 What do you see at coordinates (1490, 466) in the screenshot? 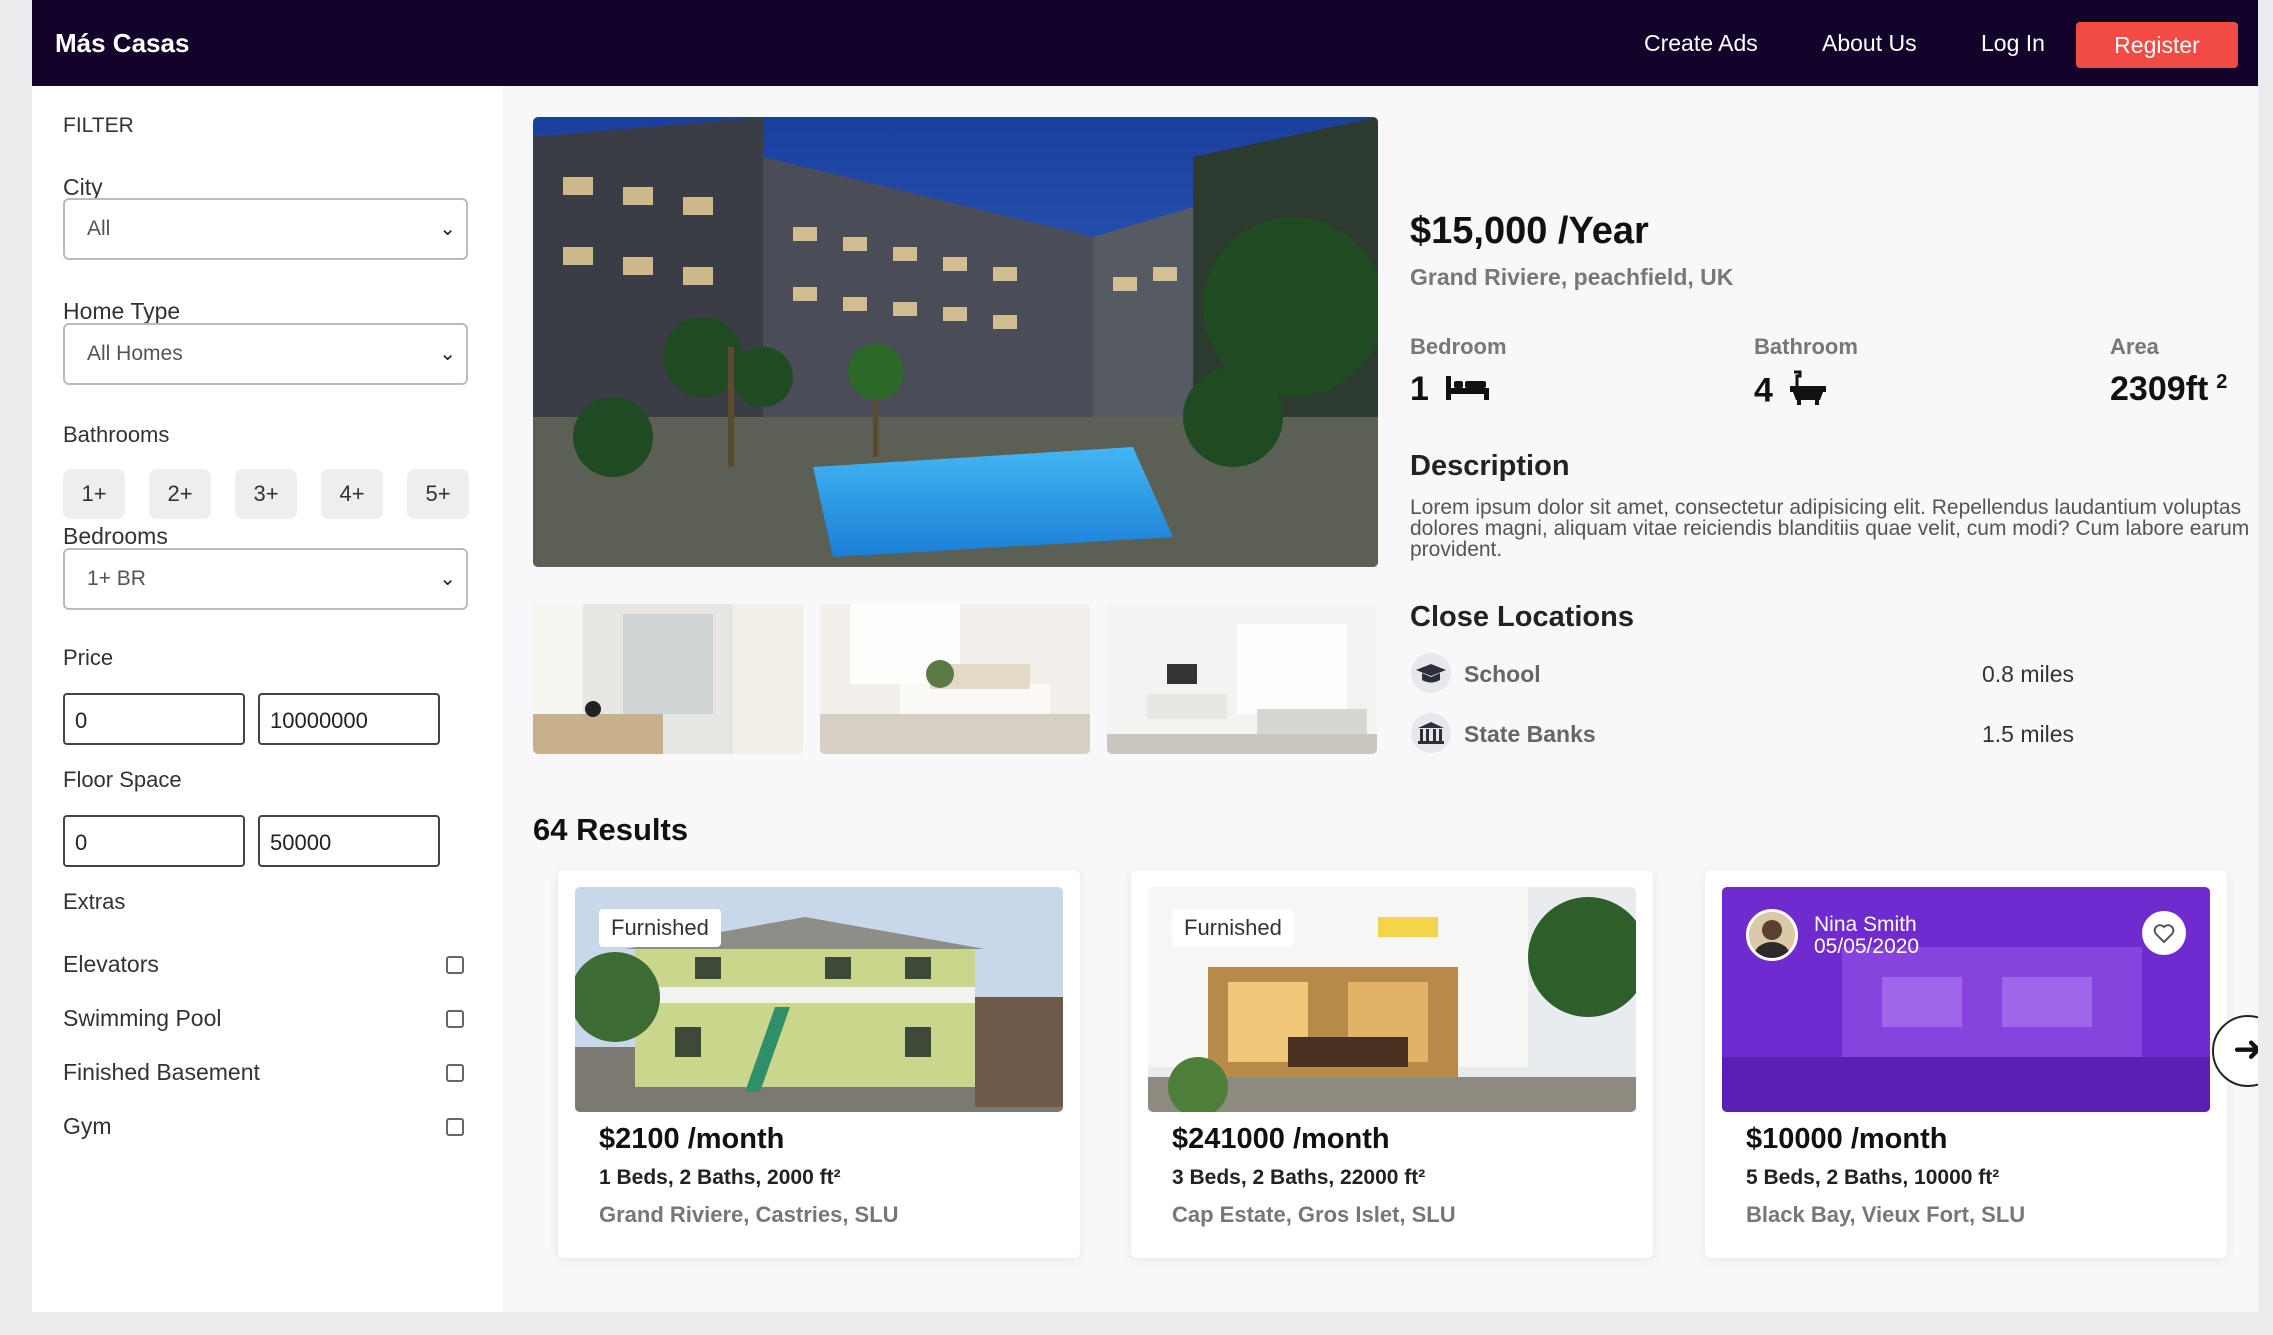
I see `description-heading: Description` at bounding box center [1490, 466].